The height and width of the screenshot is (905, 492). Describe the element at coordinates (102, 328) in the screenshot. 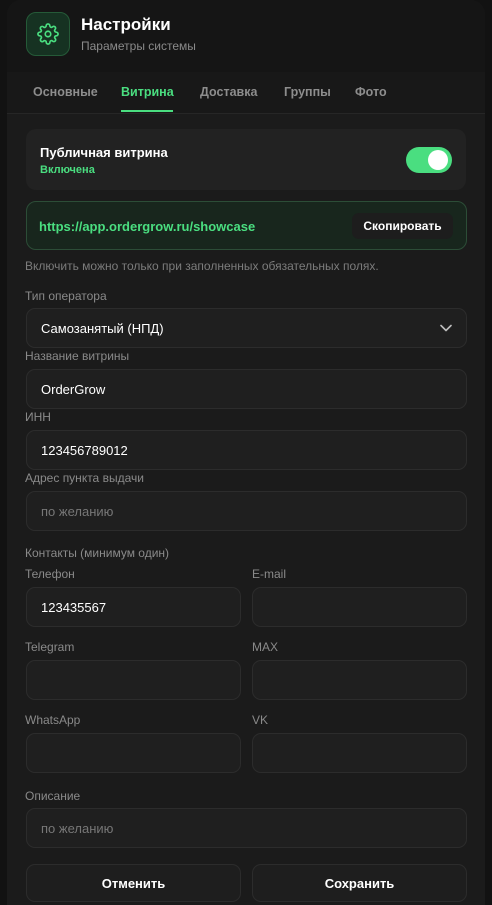

I see `operator-type-value: Самозанятый (НПД)` at that location.